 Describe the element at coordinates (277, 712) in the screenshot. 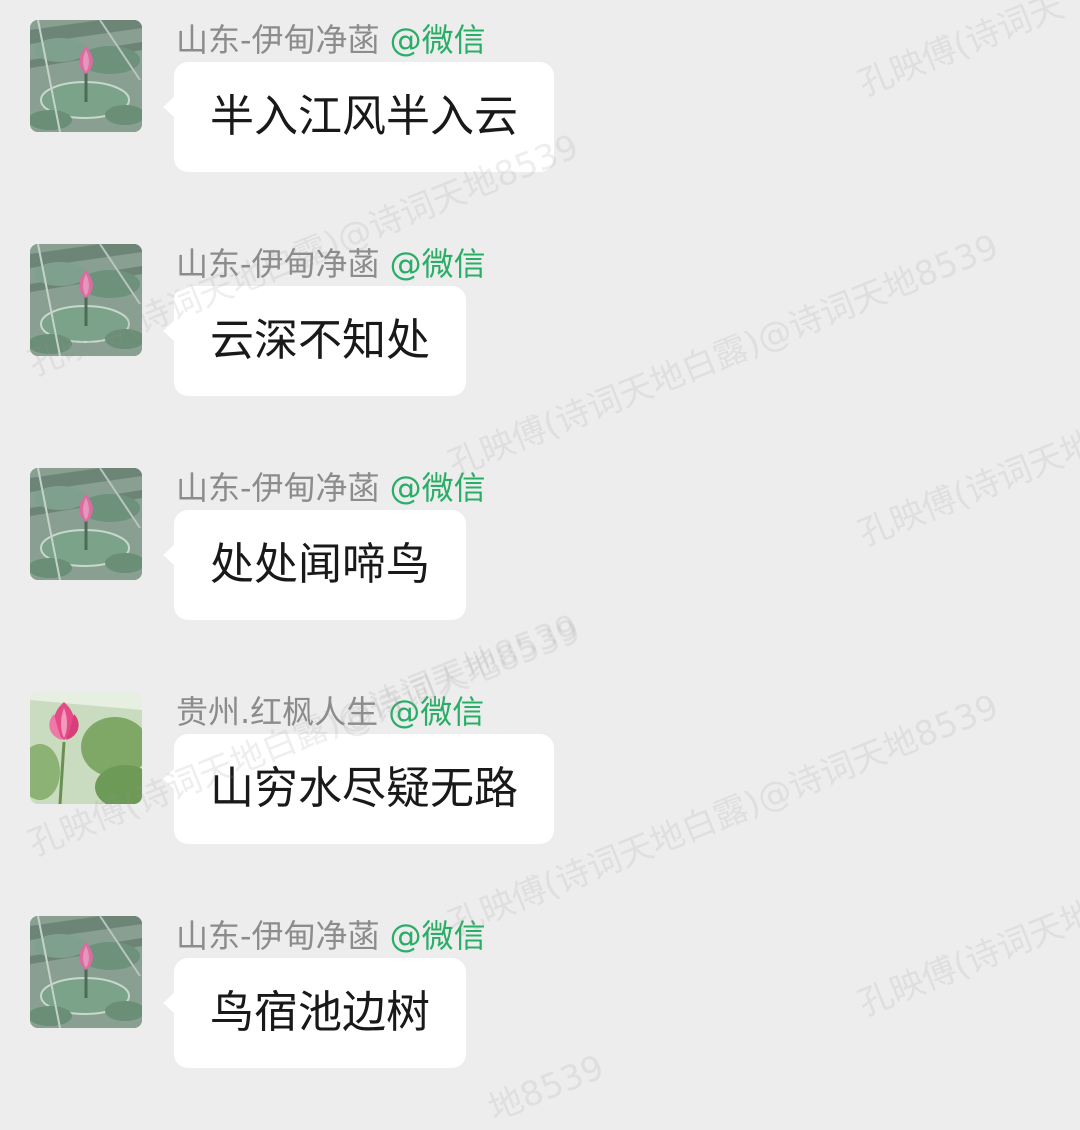

I see `sender-name: 贵州.红枫人生` at that location.